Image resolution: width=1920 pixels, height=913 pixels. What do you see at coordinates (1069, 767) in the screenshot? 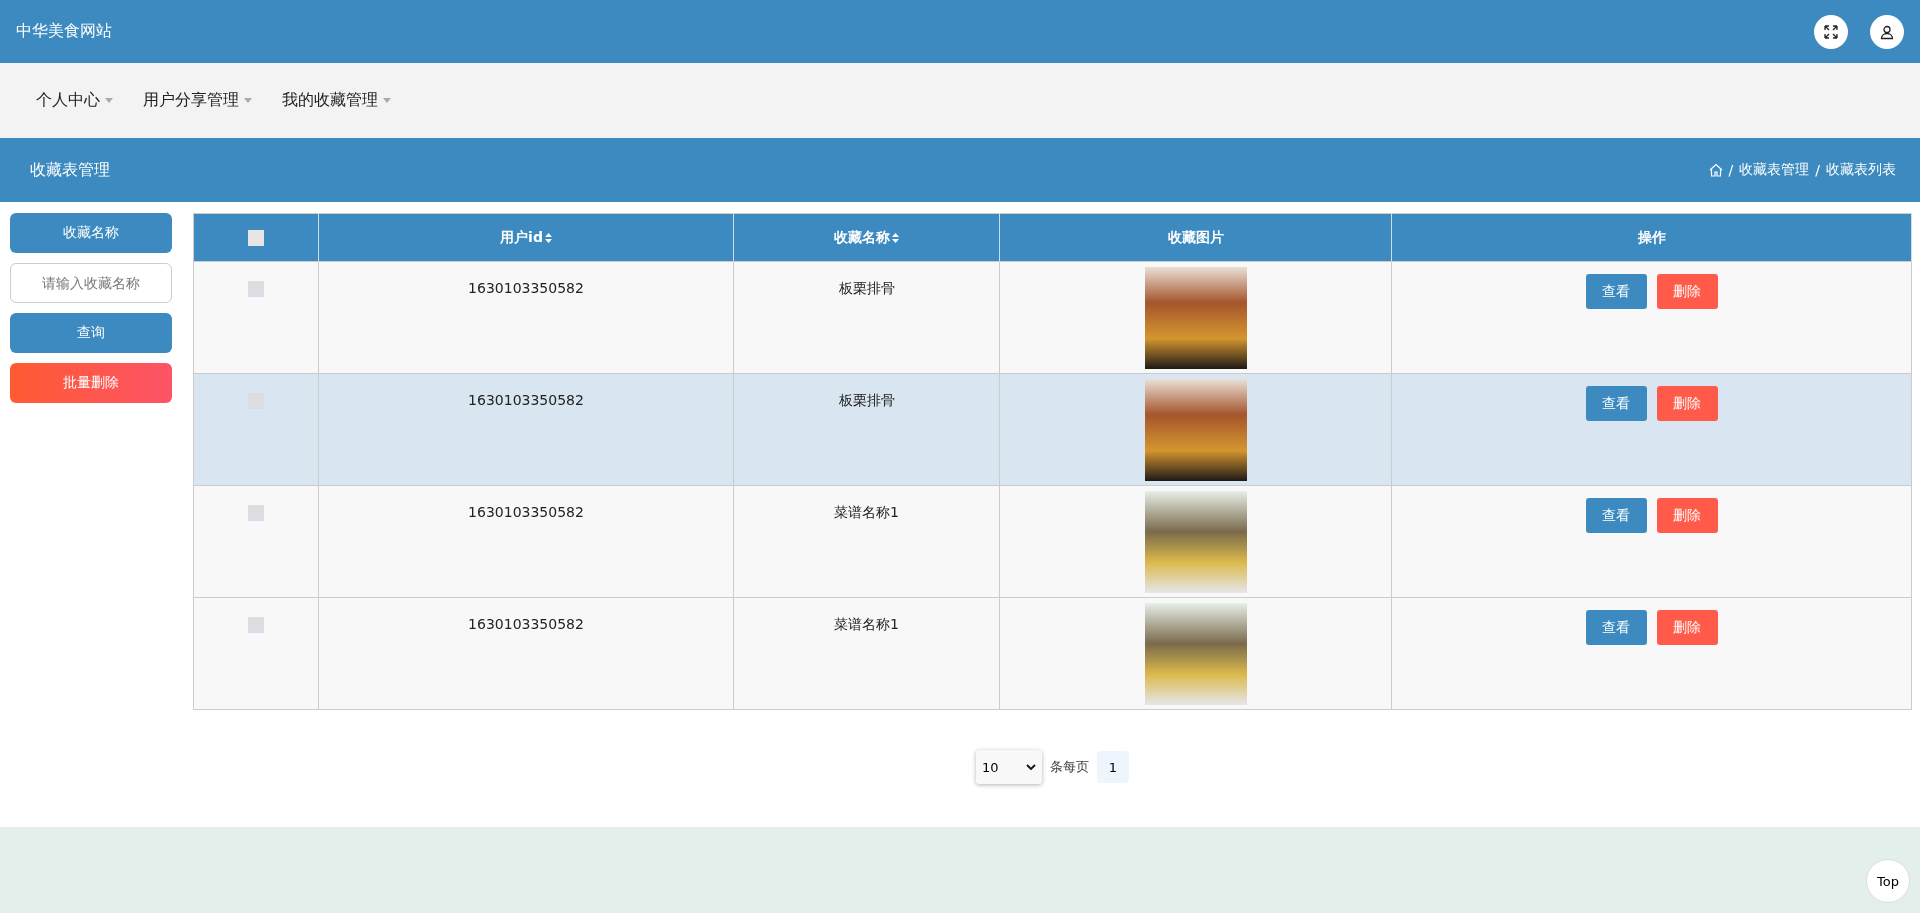
I see `per-page-label: 条每页` at bounding box center [1069, 767].